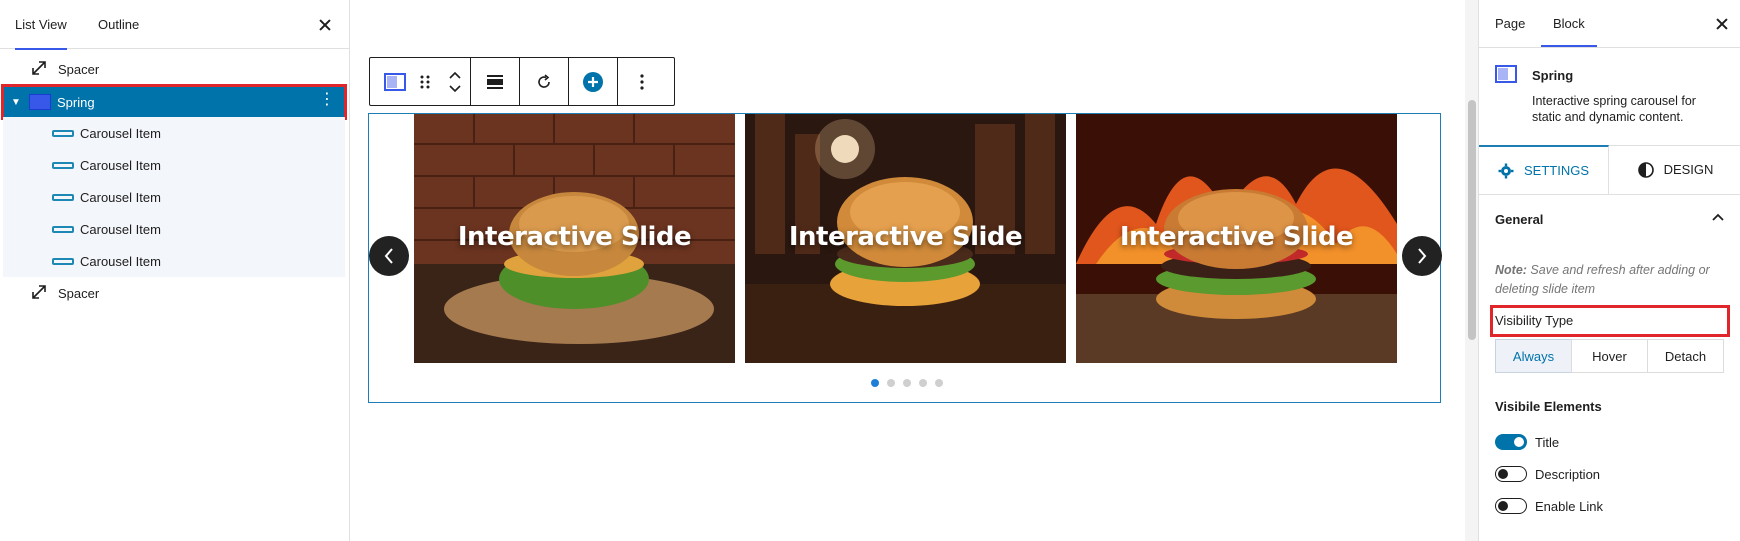 The image size is (1740, 541). What do you see at coordinates (174, 102) in the screenshot?
I see `list-item-spring: ▼ Spring ⋮` at bounding box center [174, 102].